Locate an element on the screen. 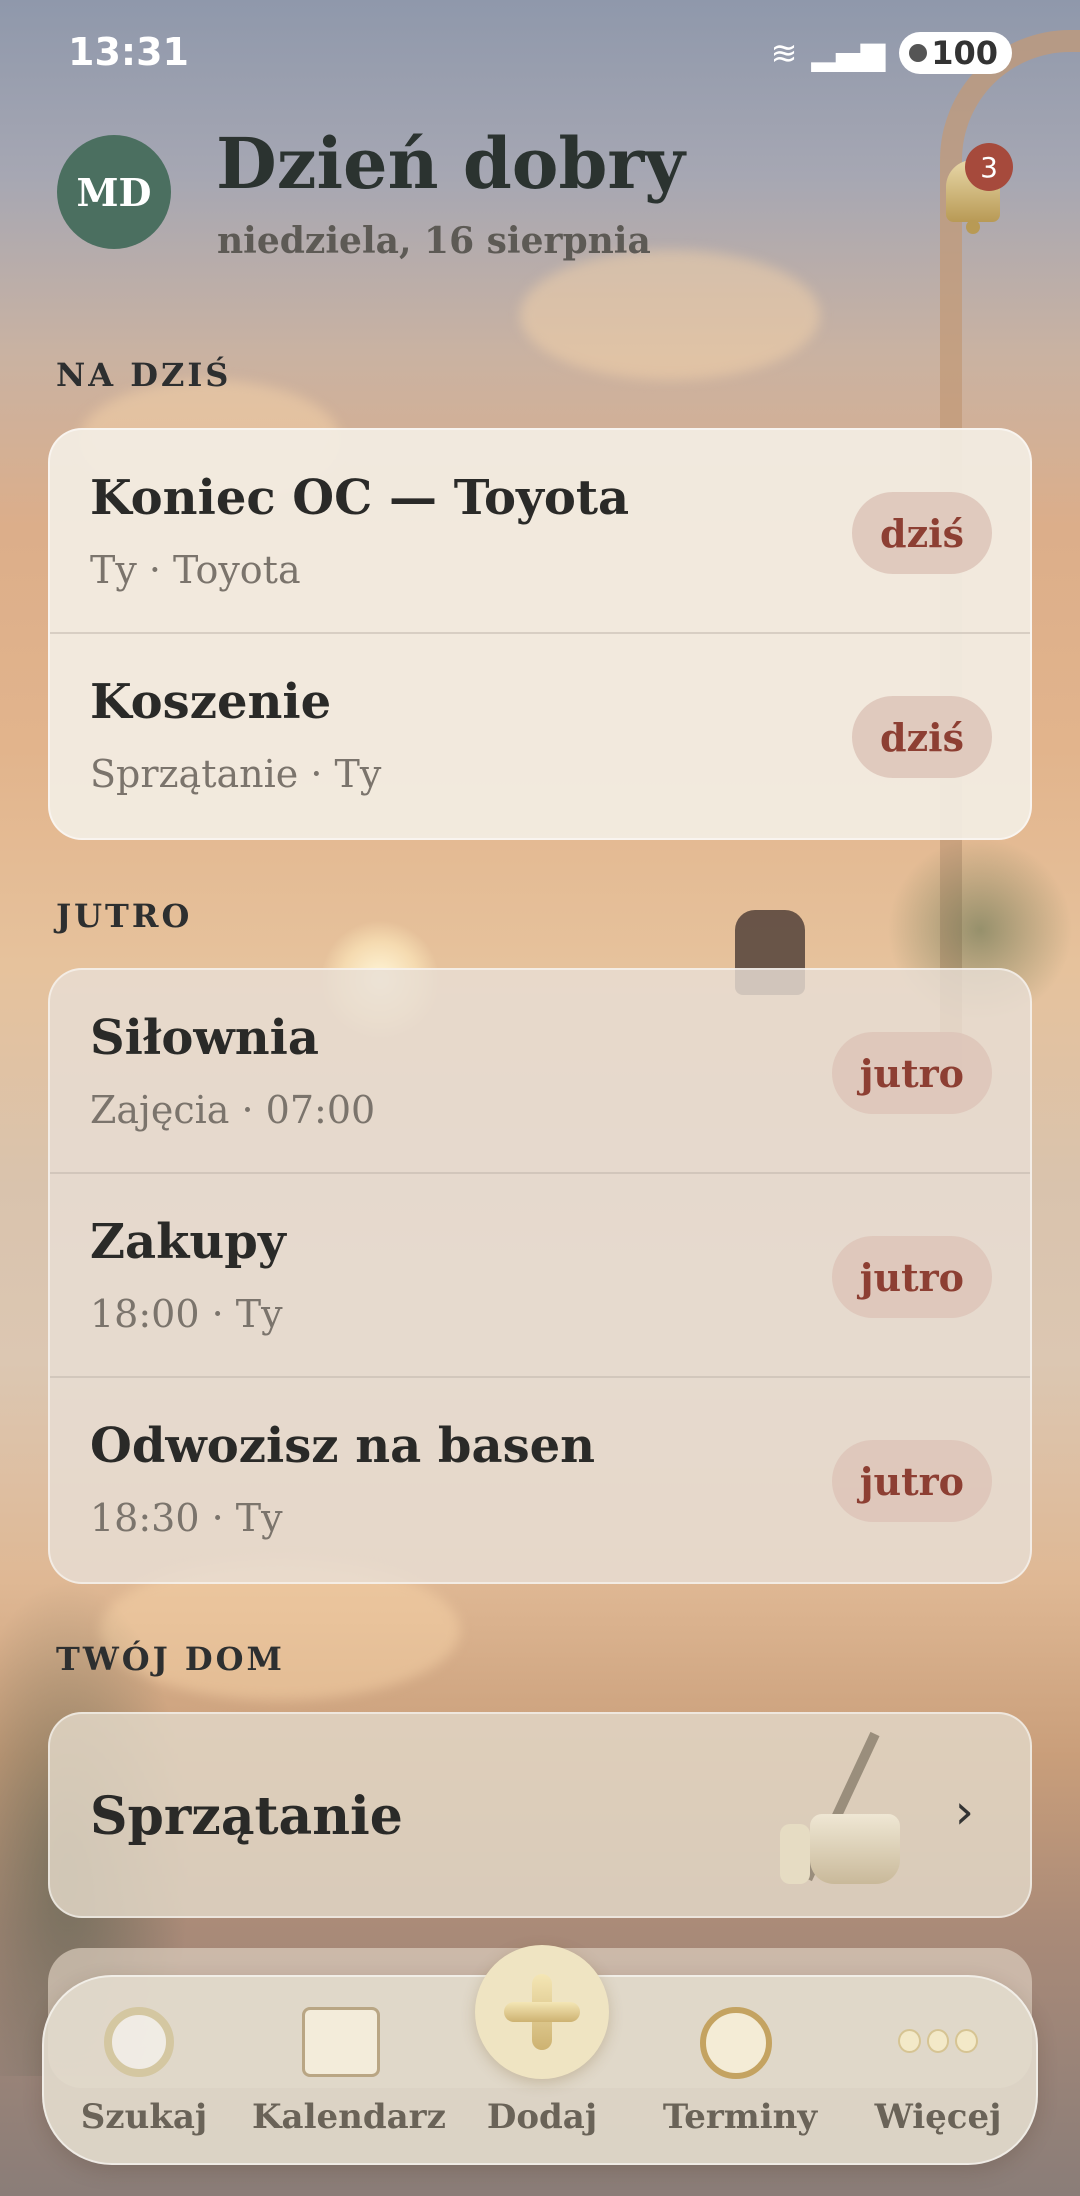 Image resolution: width=1080 pixels, height=2196 pixels. notification-badge: 3 is located at coordinates (989, 167).